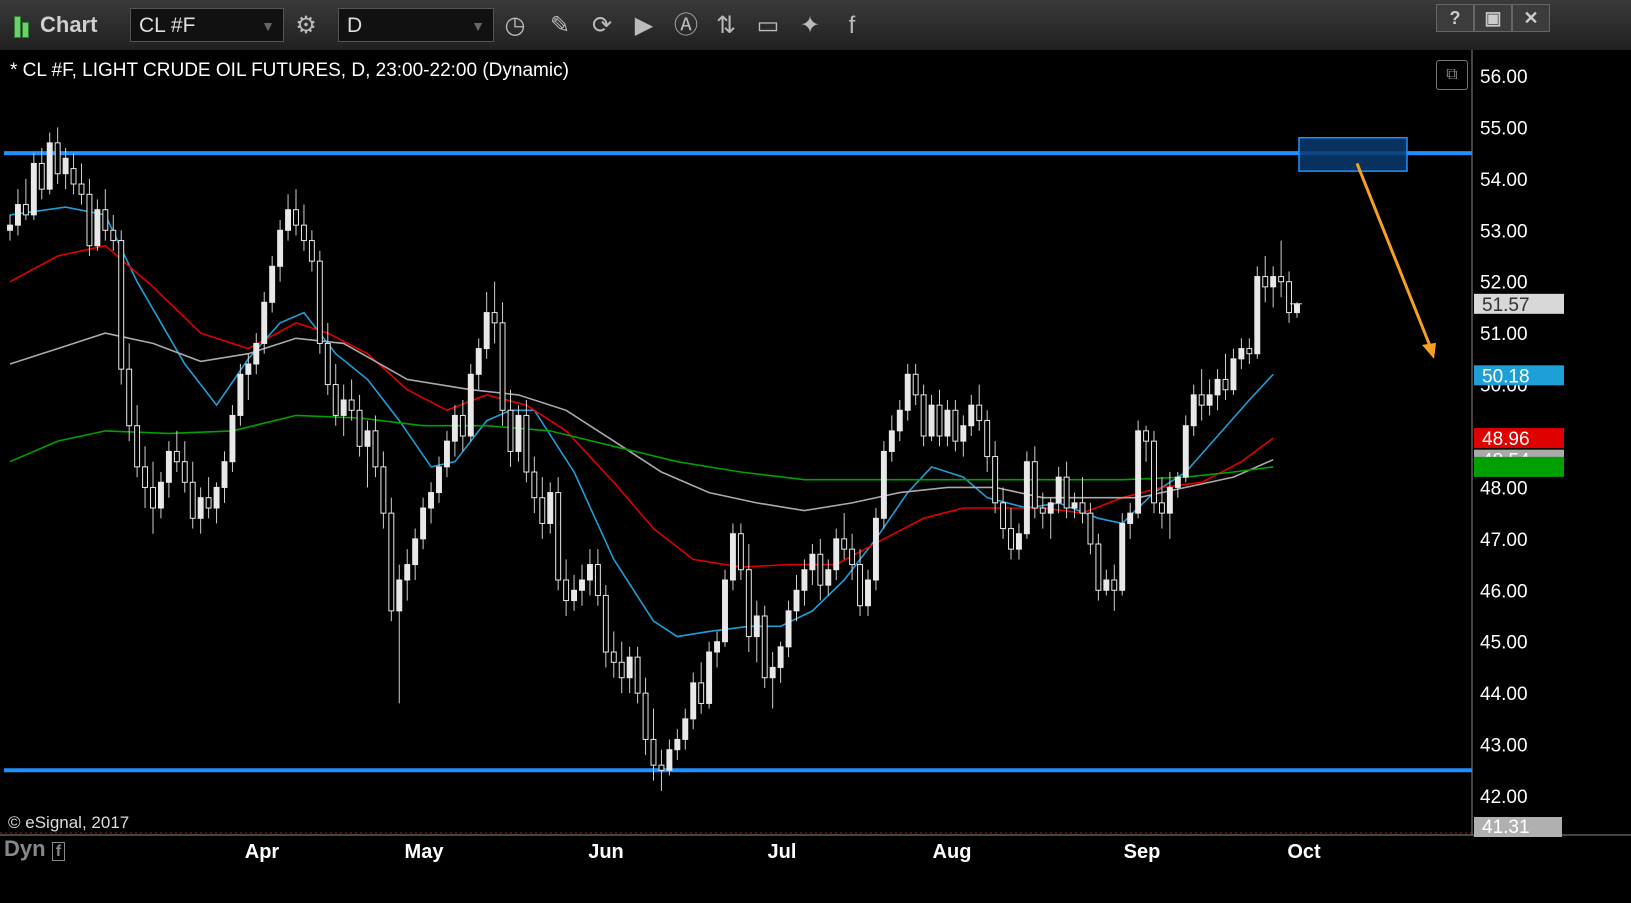 Image resolution: width=1631 pixels, height=903 pixels. Describe the element at coordinates (1504, 334) in the screenshot. I see `y-tick-label: 51.00` at that location.